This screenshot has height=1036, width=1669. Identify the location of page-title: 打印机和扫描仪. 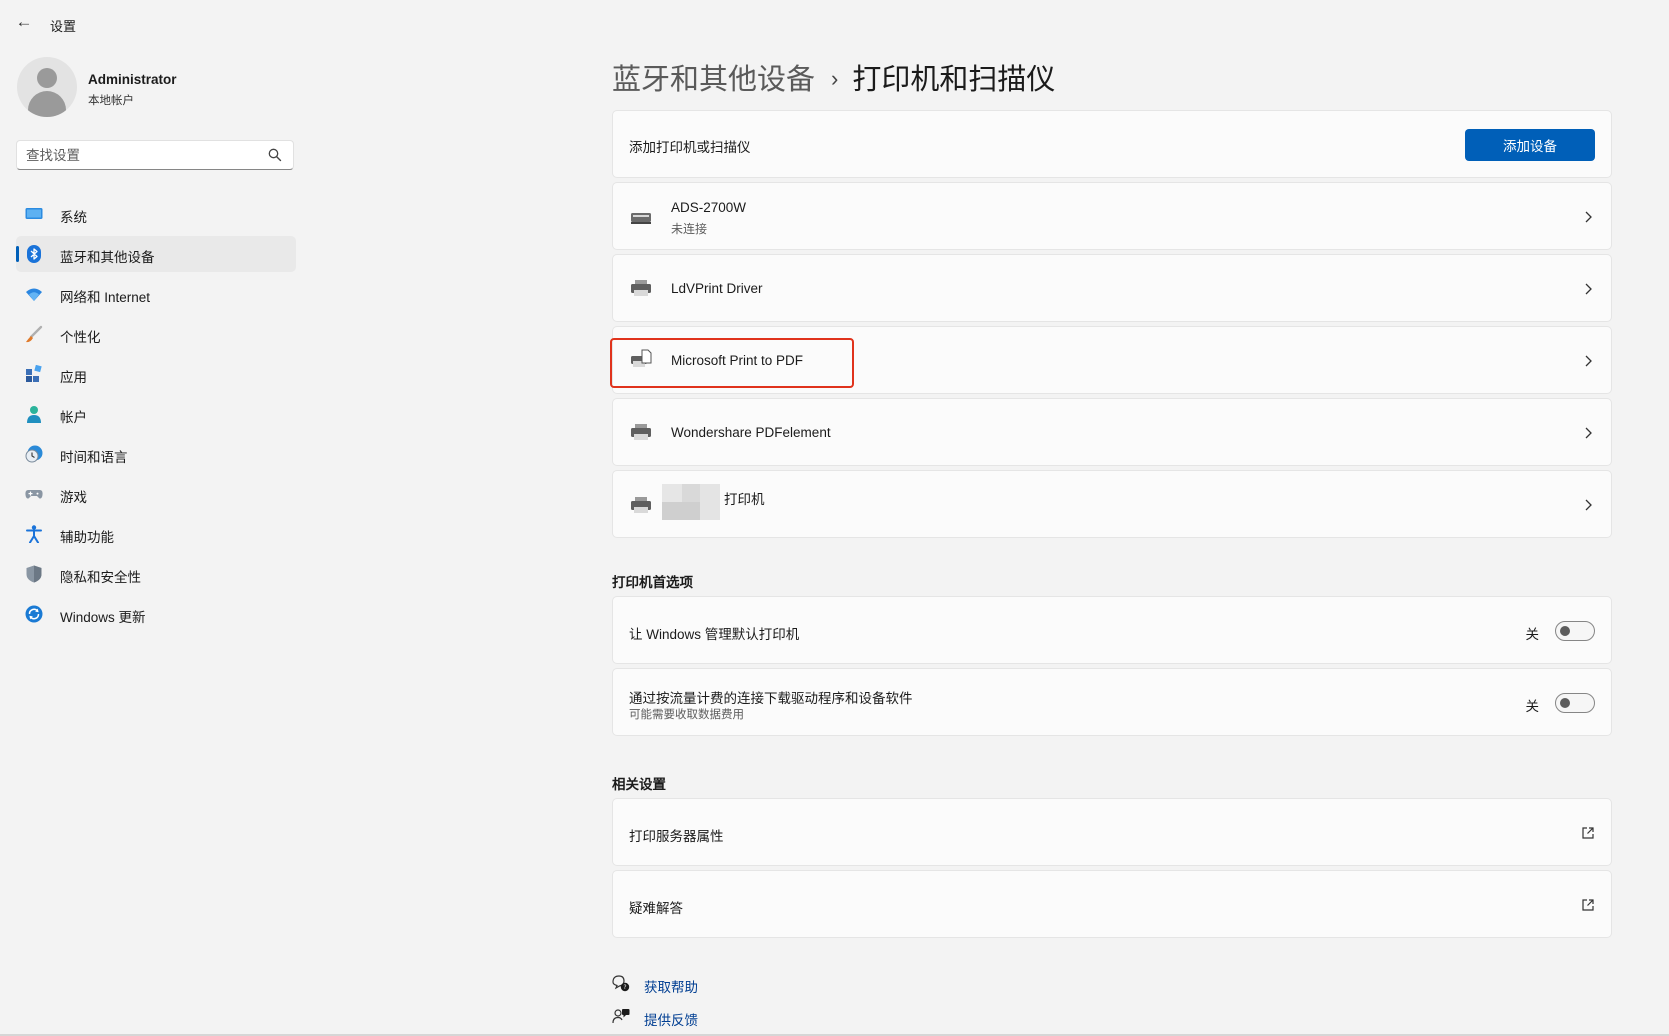
(954, 80).